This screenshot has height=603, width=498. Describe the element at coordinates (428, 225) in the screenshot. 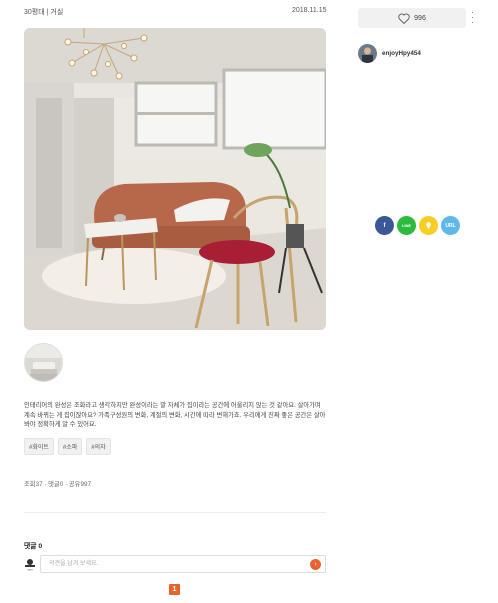

I see `kakao-share-icon` at that location.